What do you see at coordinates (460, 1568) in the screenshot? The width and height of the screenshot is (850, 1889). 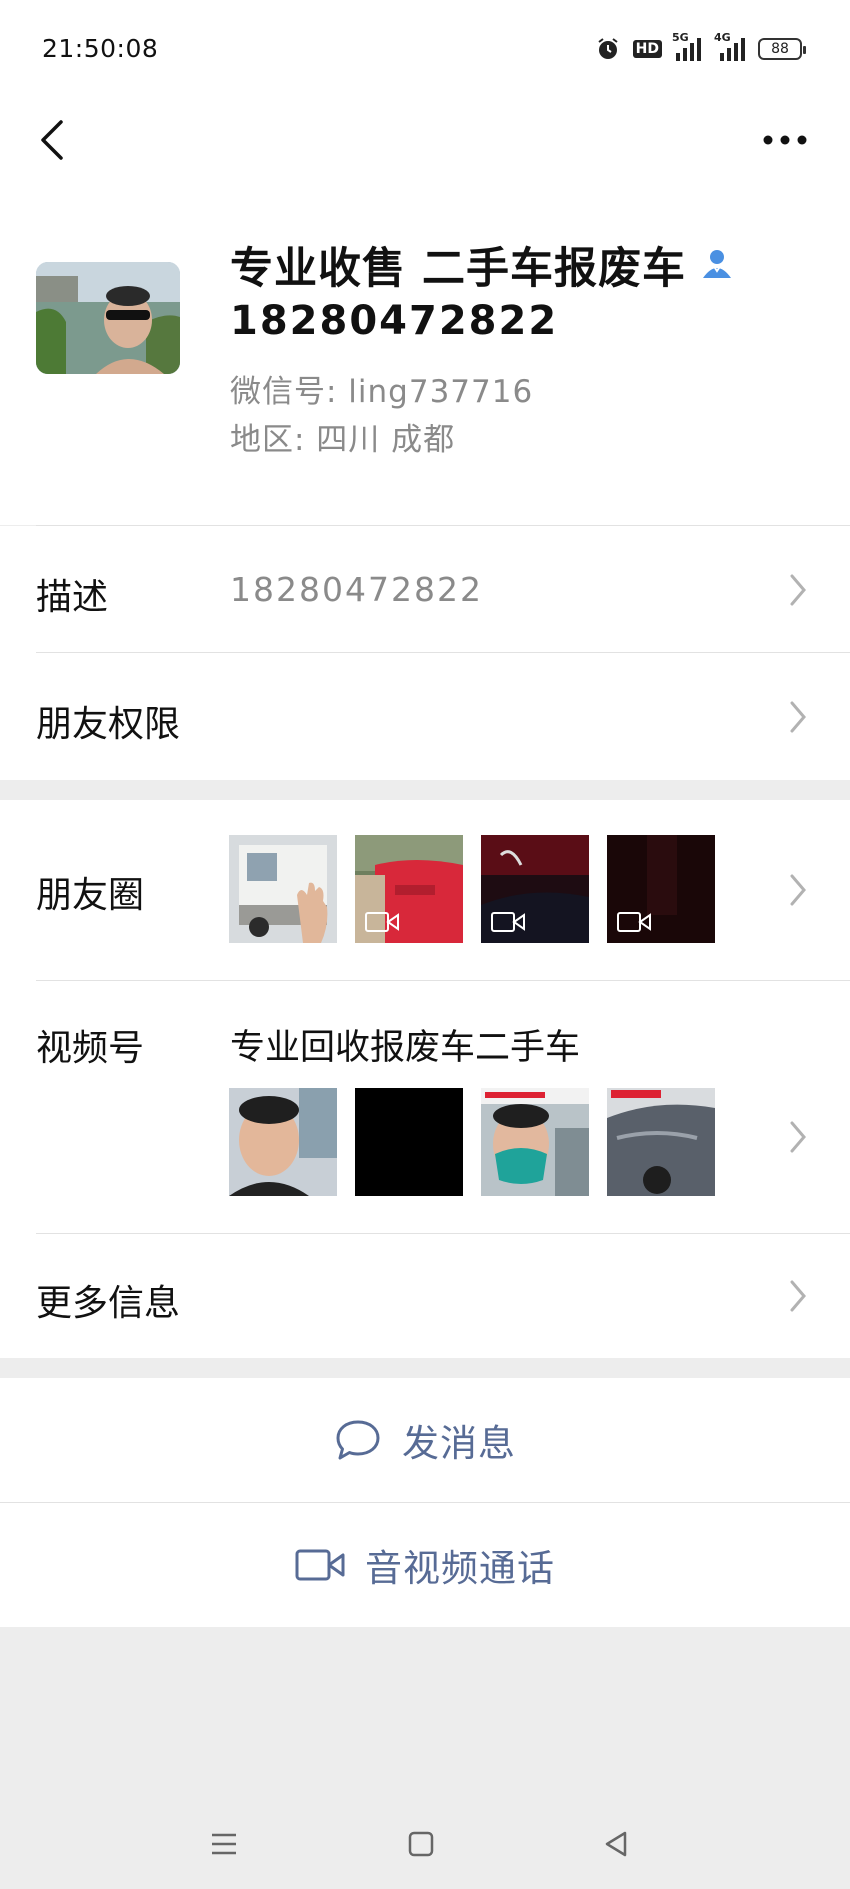 I see `video-call-label: 音视频通话` at bounding box center [460, 1568].